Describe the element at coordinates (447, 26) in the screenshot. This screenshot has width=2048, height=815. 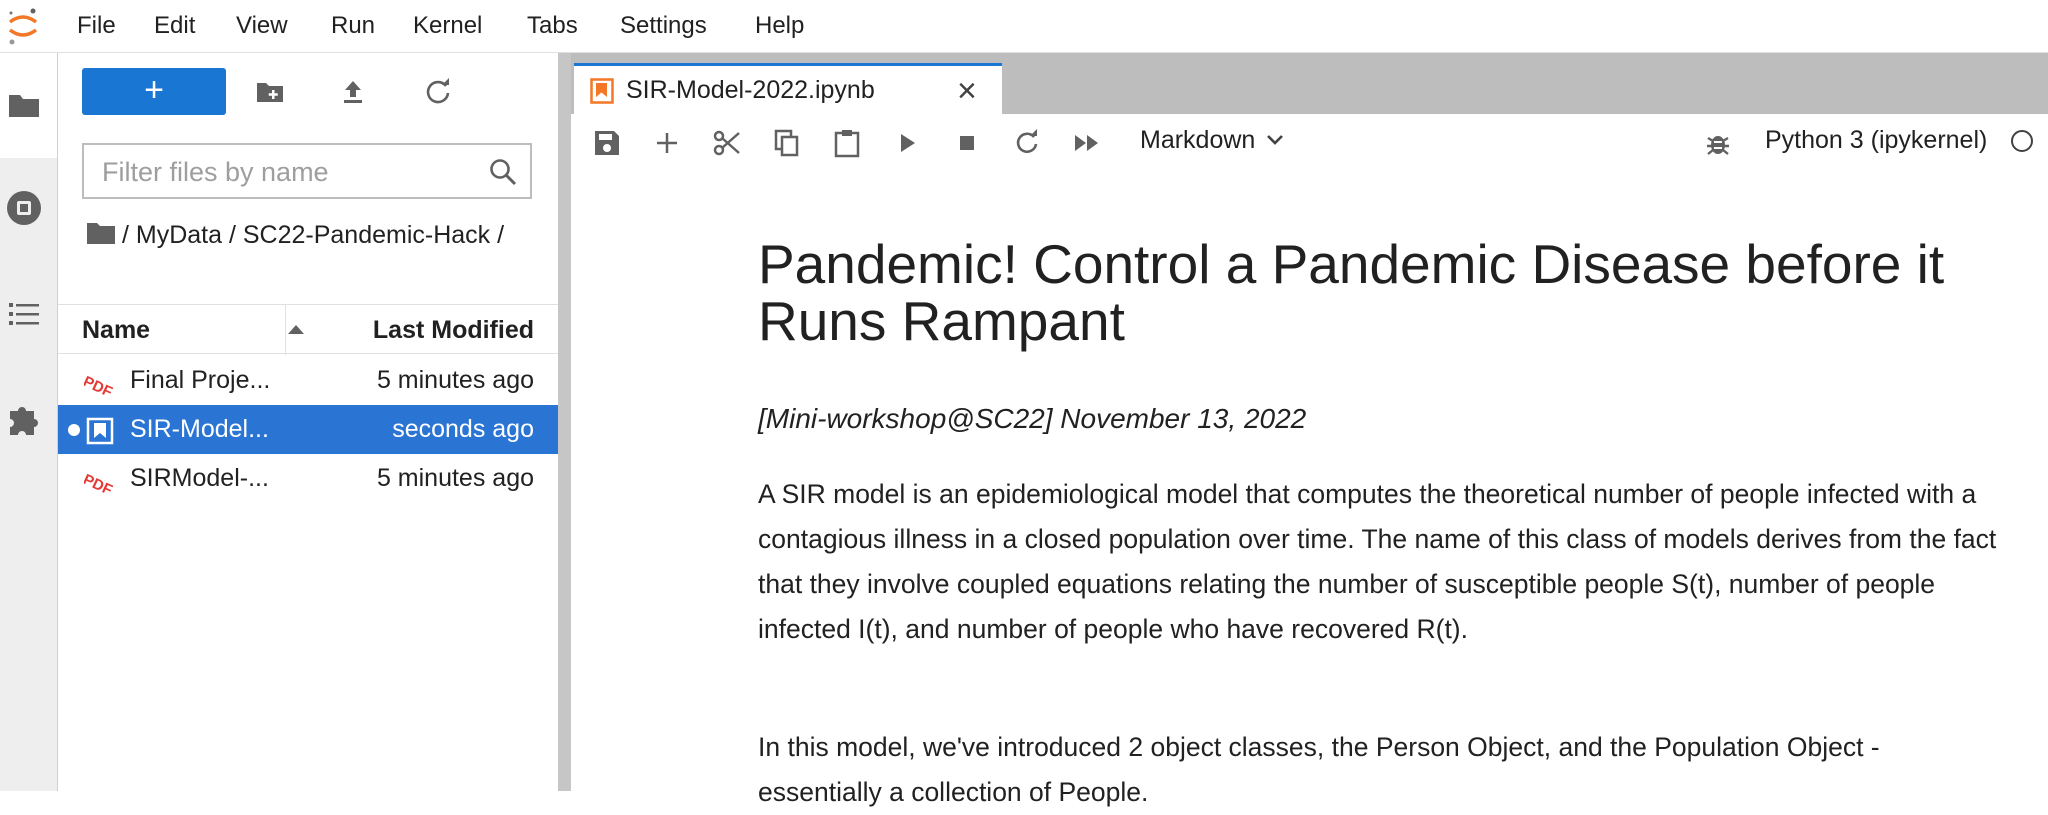
I see `menu-kernel: Kernel` at that location.